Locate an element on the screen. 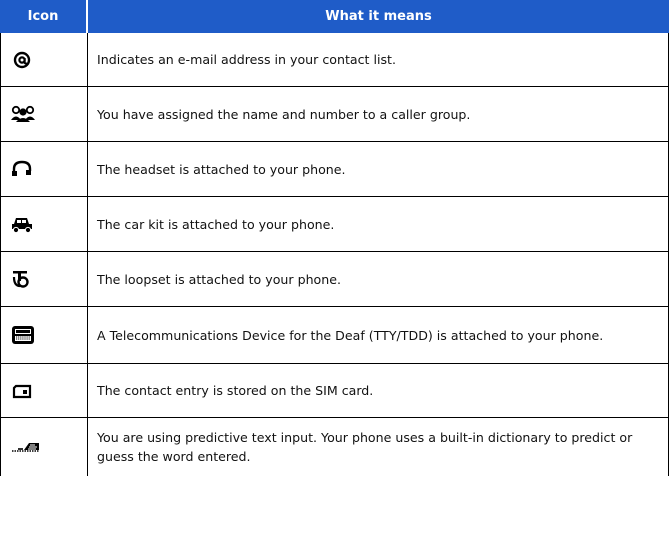  caller-group-icon is located at coordinates (23, 113).